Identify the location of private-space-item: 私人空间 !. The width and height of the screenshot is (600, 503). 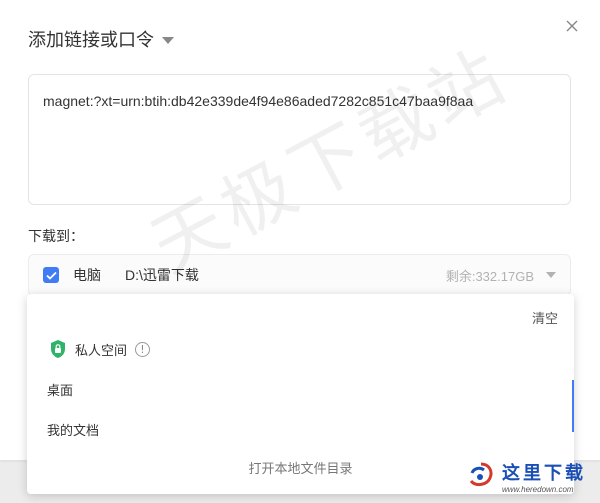
(100, 349).